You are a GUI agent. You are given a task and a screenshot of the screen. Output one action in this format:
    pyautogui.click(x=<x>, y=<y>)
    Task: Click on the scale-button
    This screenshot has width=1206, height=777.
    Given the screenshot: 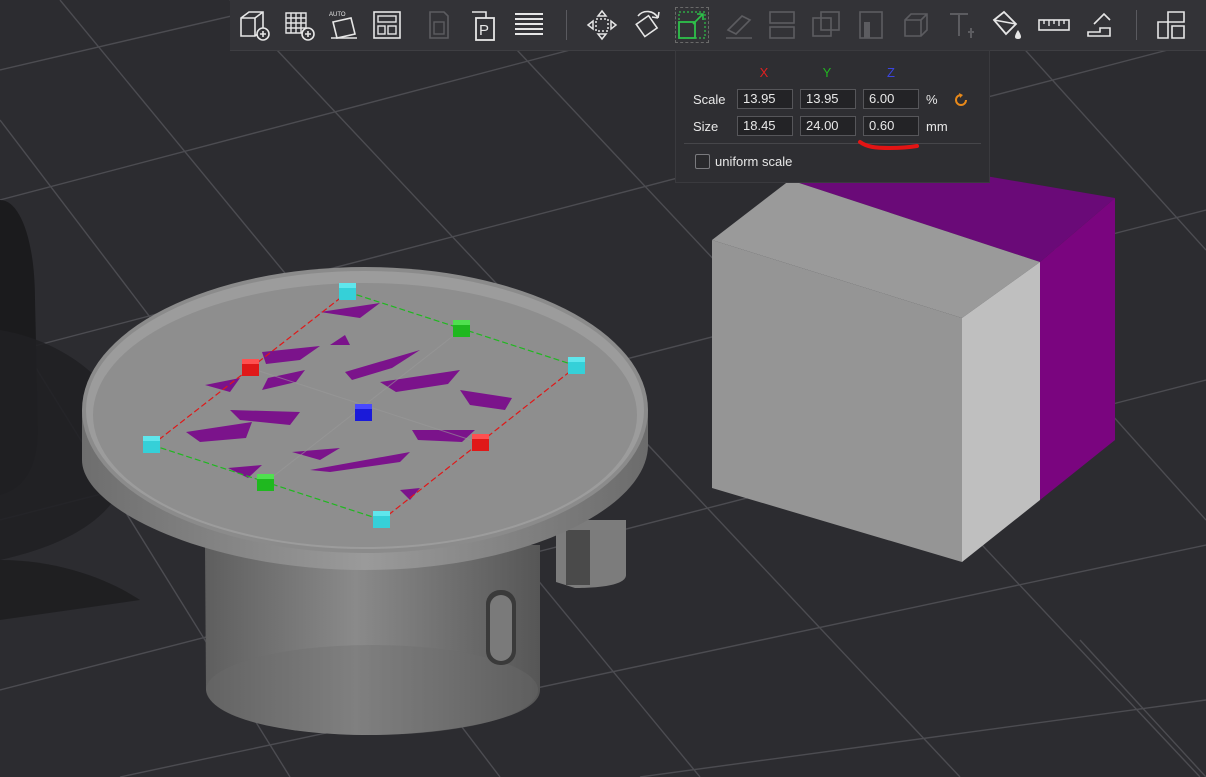 What is the action you would take?
    pyautogui.click(x=692, y=25)
    